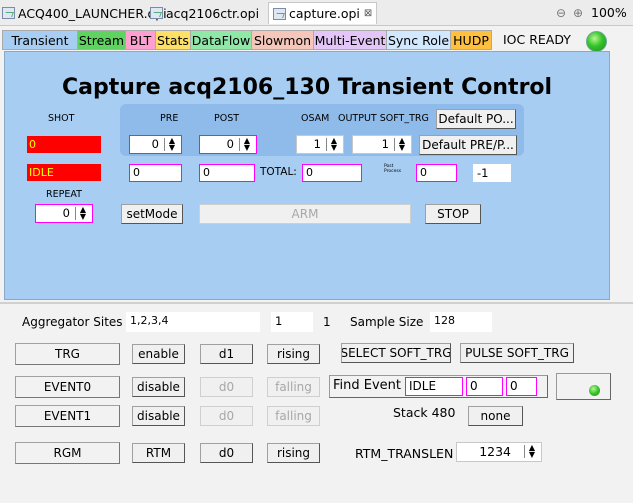  What do you see at coordinates (67, 453) in the screenshot?
I see `rgm-row-label: RGM` at bounding box center [67, 453].